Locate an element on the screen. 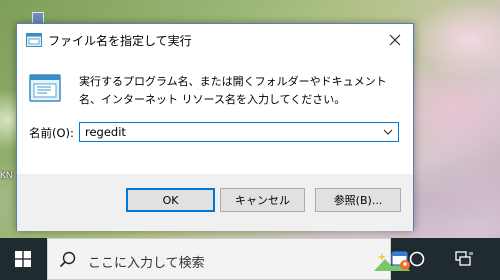  close-button is located at coordinates (395, 40).